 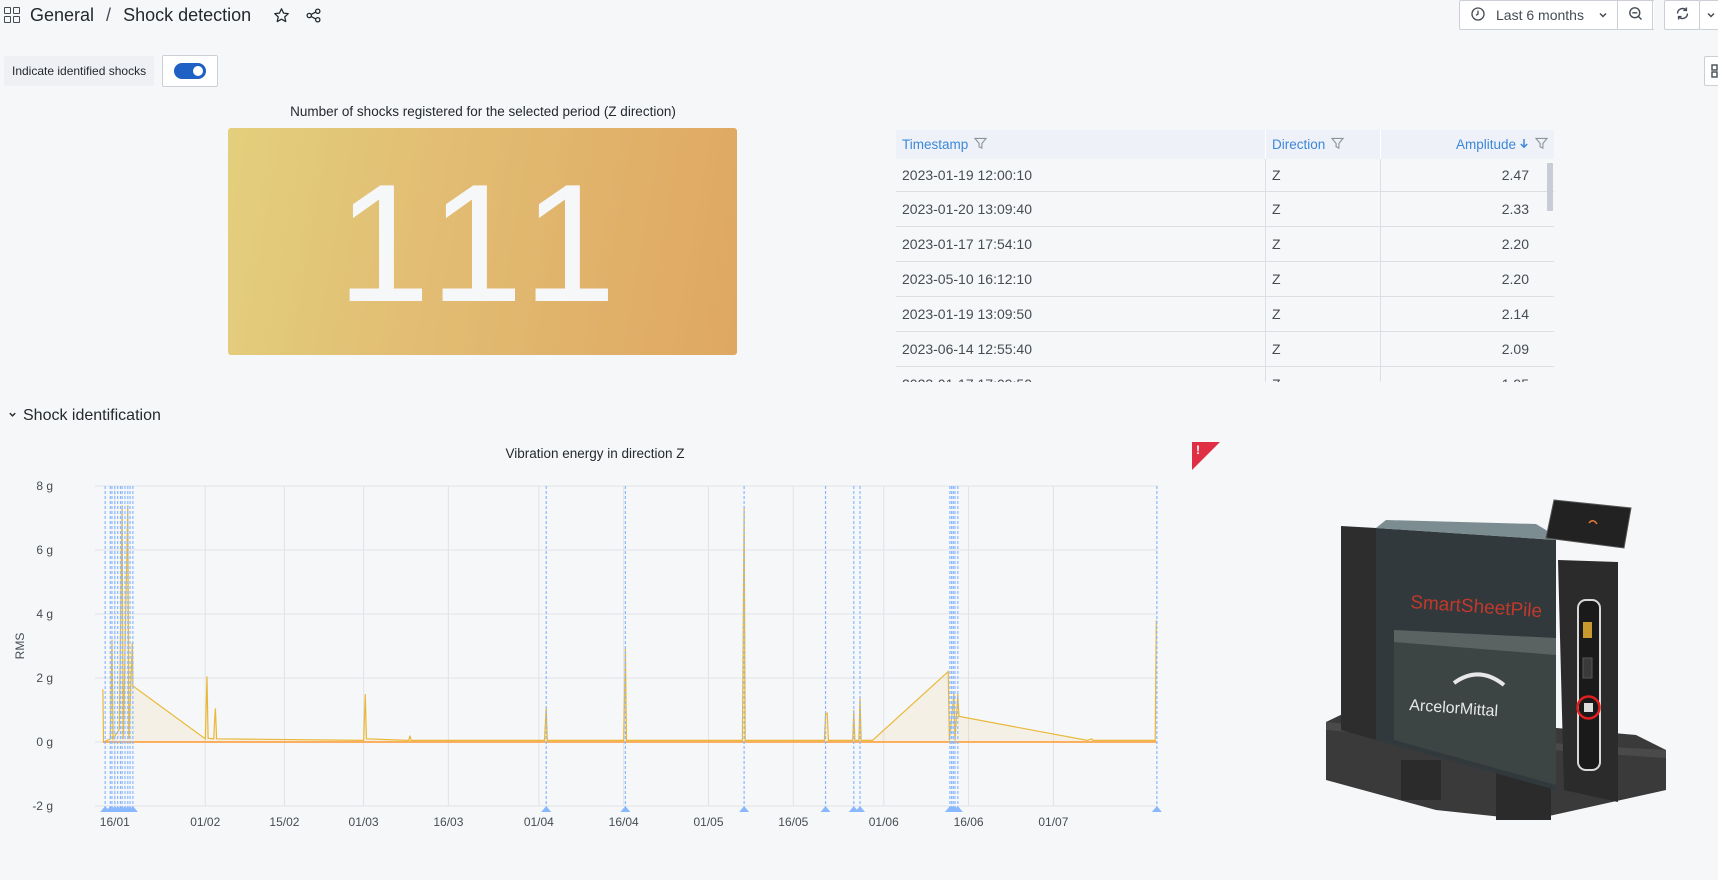 What do you see at coordinates (1587, 630) in the screenshot?
I see `sensor-gold` at bounding box center [1587, 630].